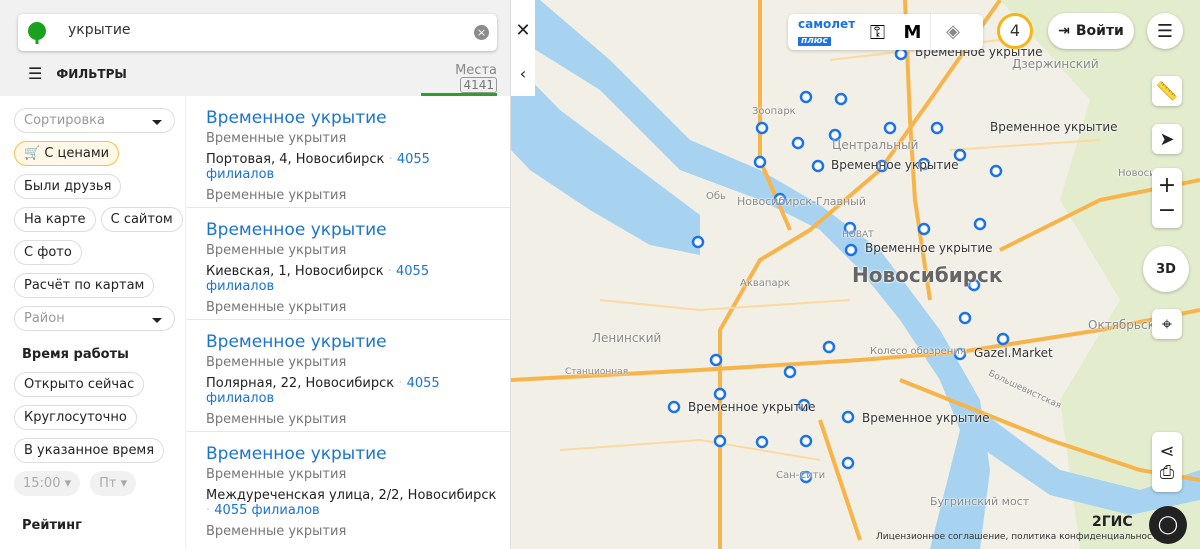  I want to click on map-label: Сан-Сити, so click(801, 475).